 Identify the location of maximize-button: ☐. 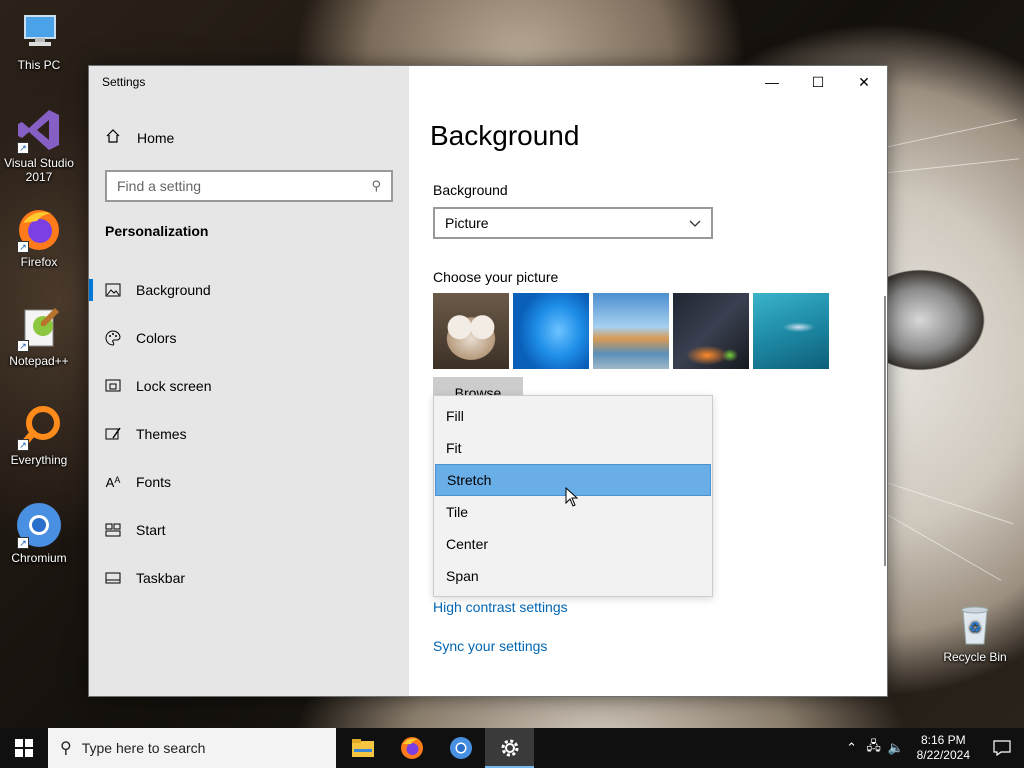
(818, 82).